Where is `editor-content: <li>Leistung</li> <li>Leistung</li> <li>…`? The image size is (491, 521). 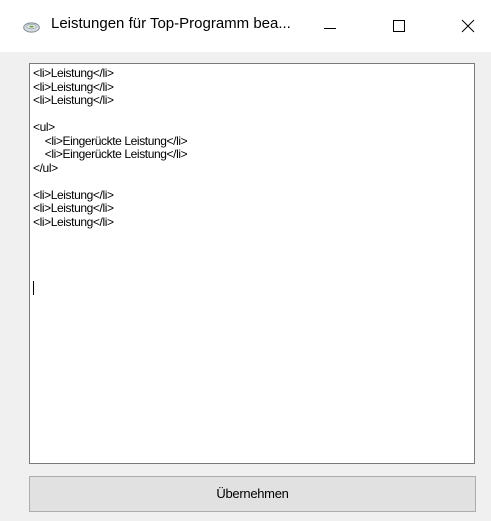
editor-content: <li>Leistung</li> <li>Leistung</li> <li>… is located at coordinates (110, 147).